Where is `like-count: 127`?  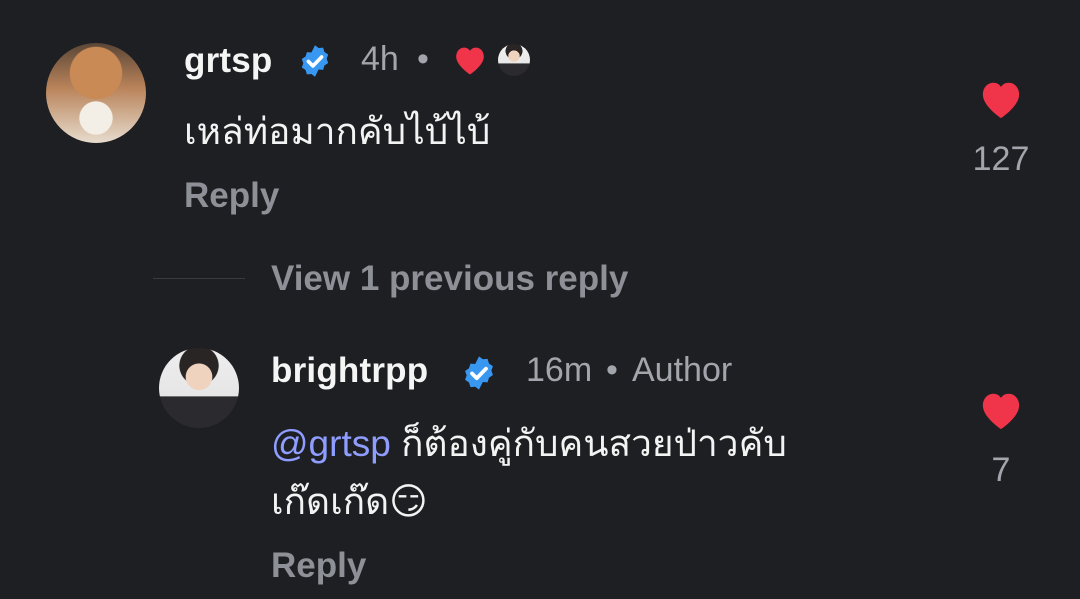 like-count: 127 is located at coordinates (1001, 159).